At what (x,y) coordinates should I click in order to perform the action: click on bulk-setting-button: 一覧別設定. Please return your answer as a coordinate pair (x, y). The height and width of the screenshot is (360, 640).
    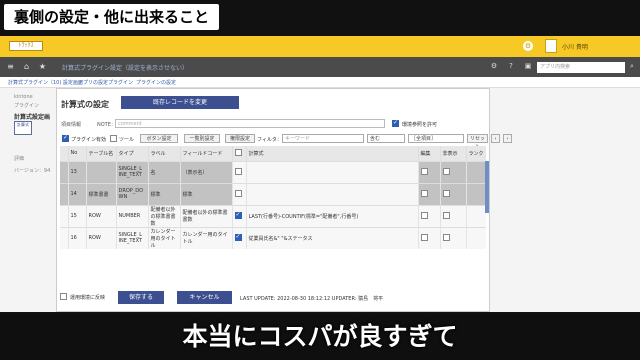
    Looking at the image, I should click on (202, 138).